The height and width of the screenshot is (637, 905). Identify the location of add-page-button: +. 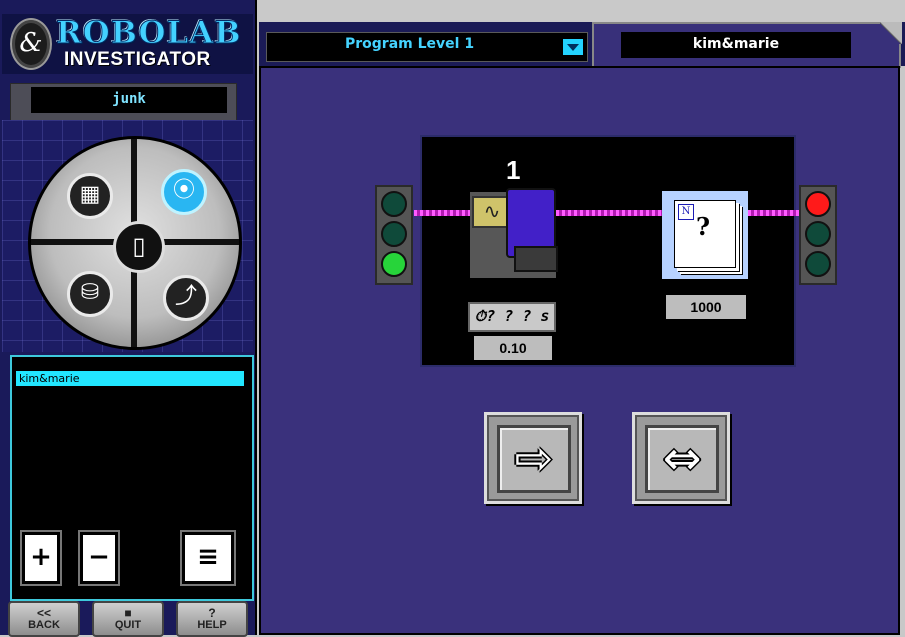
(41, 558).